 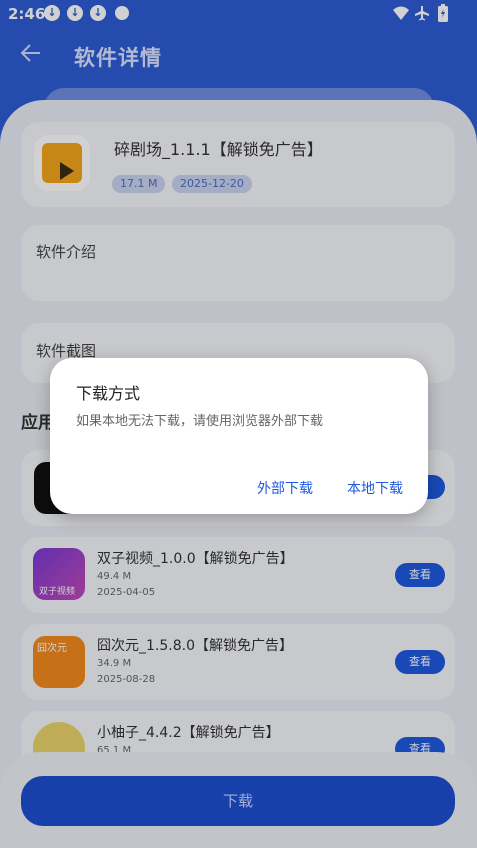 What do you see at coordinates (375, 488) in the screenshot?
I see `local-download-button: 本地下载` at bounding box center [375, 488].